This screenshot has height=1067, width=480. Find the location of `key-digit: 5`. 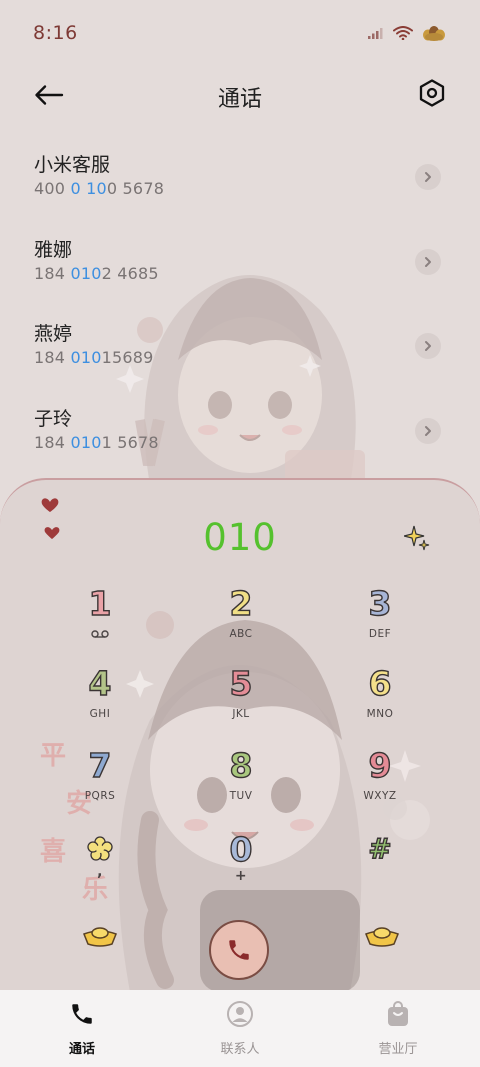

key-digit: 5 is located at coordinates (241, 683).